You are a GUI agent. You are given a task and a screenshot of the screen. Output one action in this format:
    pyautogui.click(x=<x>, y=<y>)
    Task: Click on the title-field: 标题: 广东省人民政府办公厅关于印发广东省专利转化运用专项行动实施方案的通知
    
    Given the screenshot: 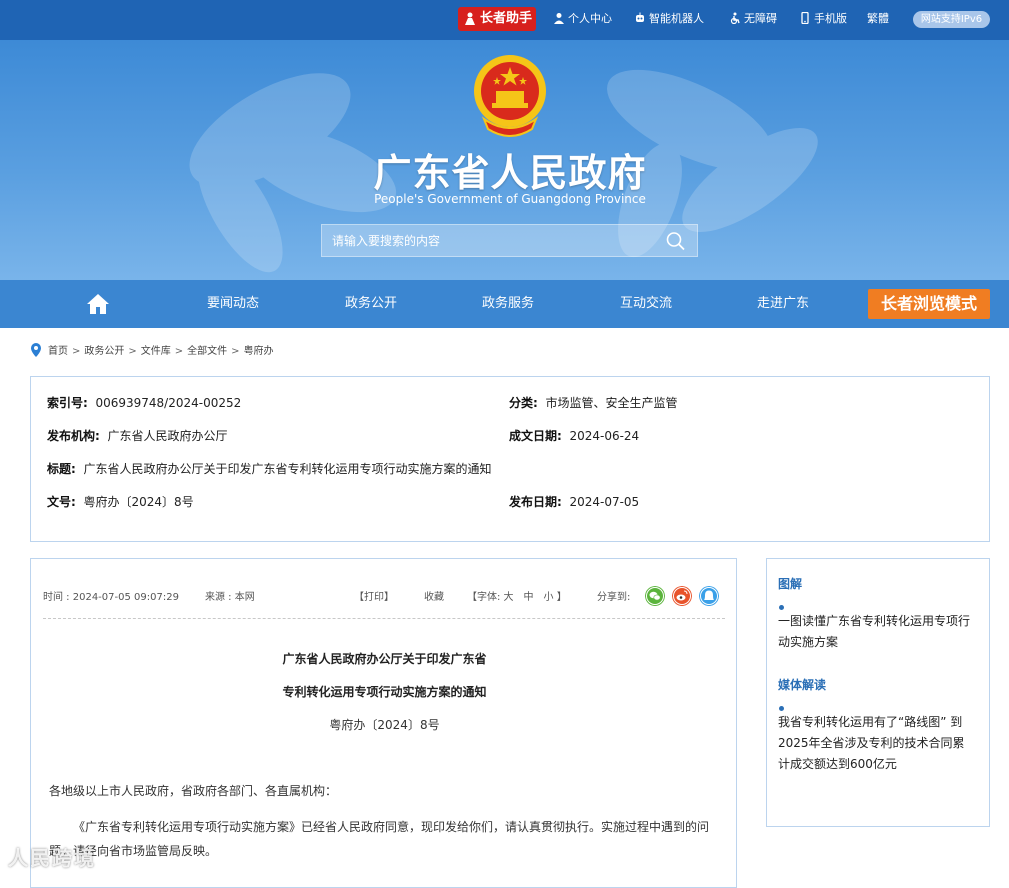 What is the action you would take?
    pyautogui.click(x=269, y=469)
    